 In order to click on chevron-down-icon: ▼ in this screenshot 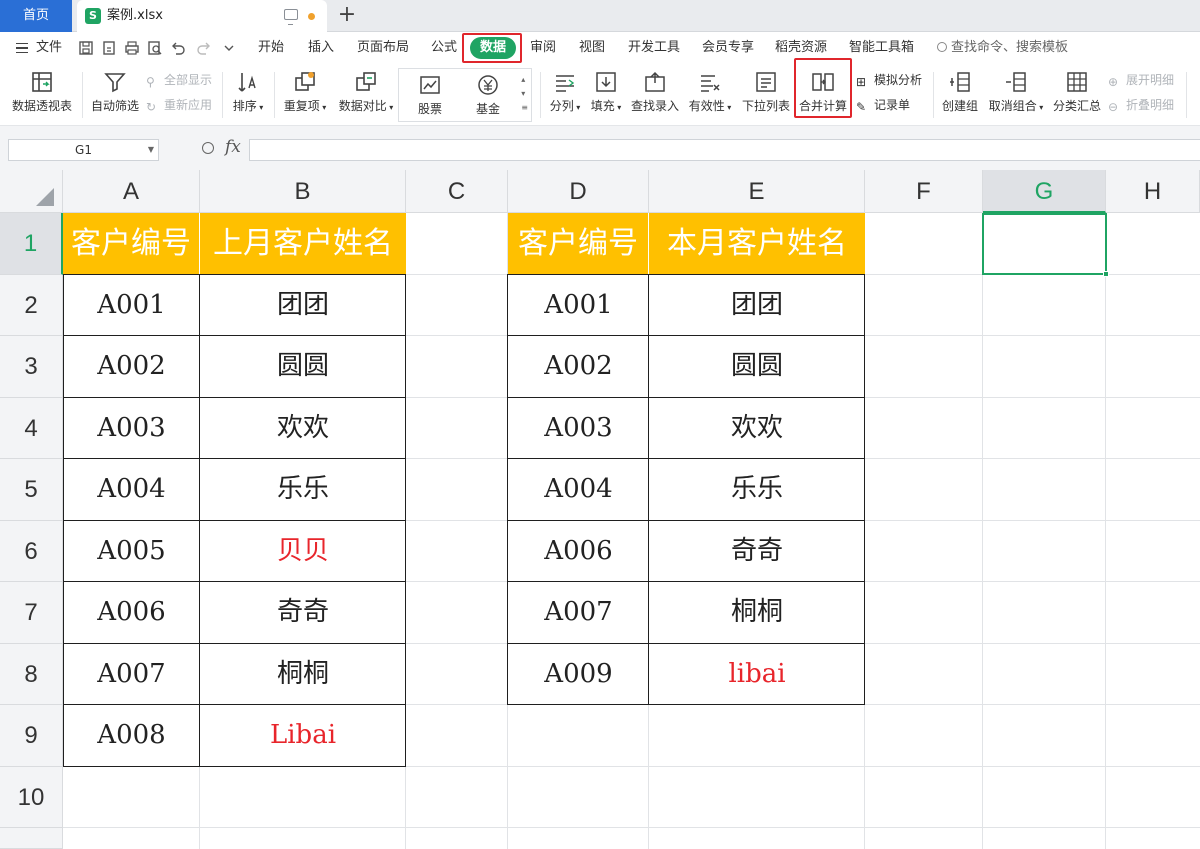, I will do `click(151, 150)`.